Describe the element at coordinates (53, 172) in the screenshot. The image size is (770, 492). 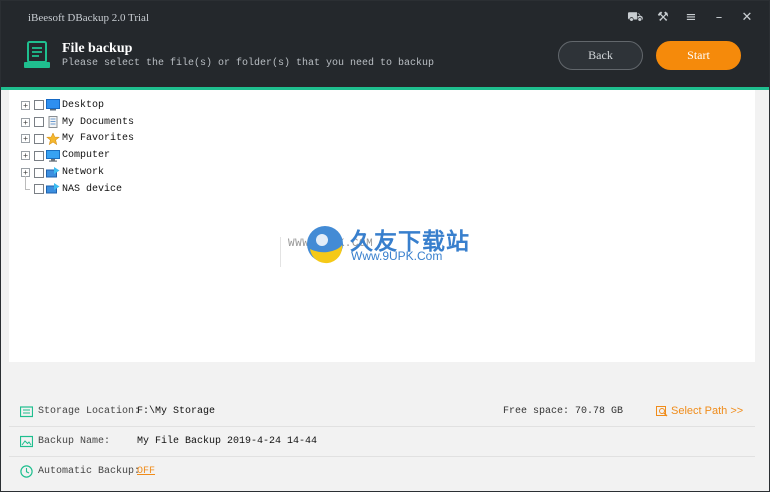
I see `network-icon` at that location.